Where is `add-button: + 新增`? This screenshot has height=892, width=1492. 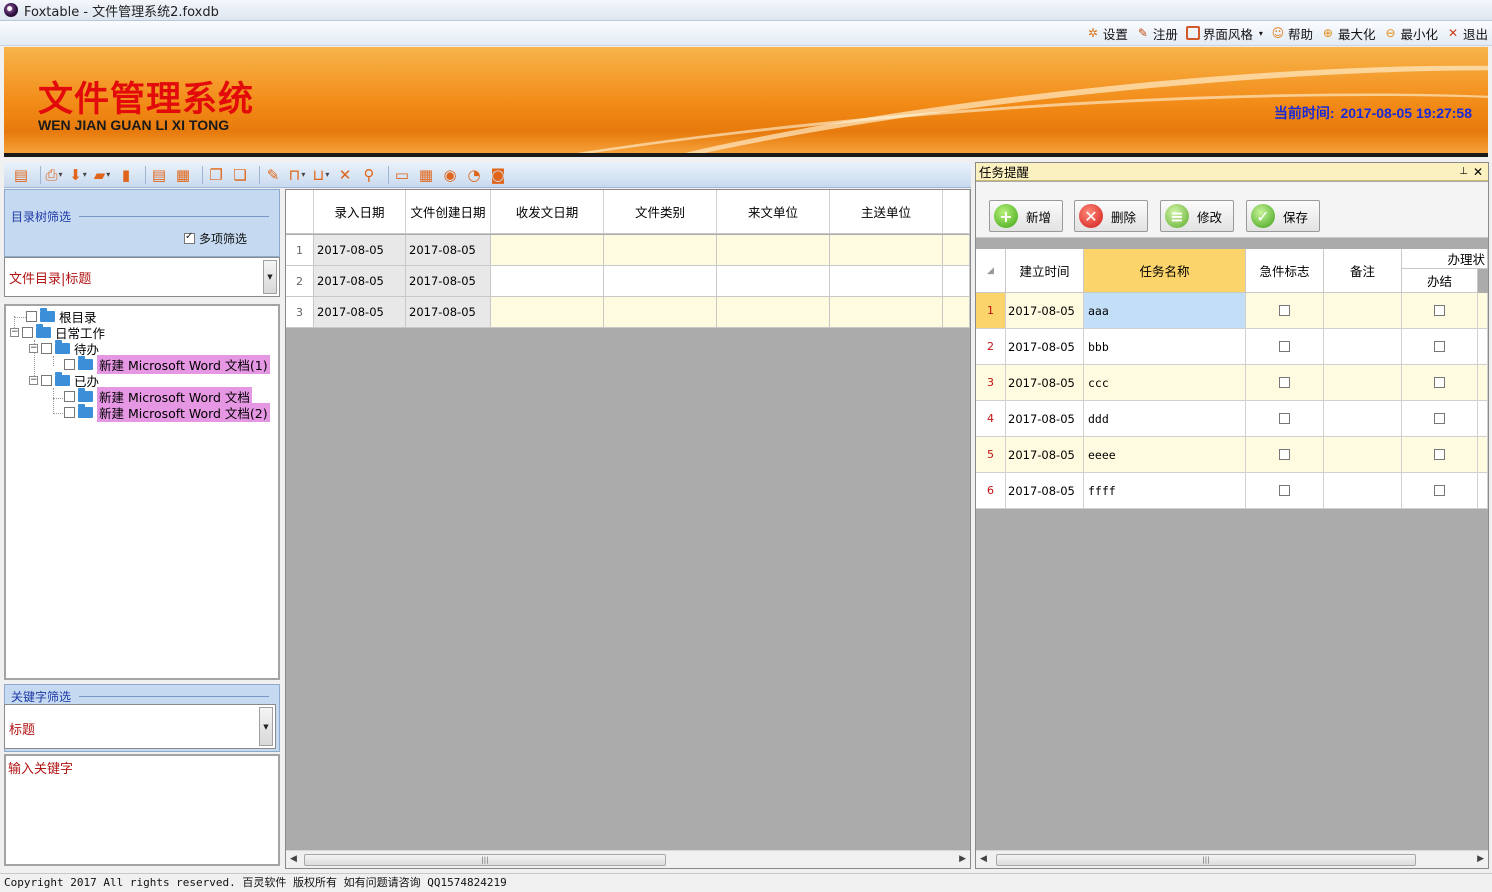 add-button: + 新增 is located at coordinates (1026, 216).